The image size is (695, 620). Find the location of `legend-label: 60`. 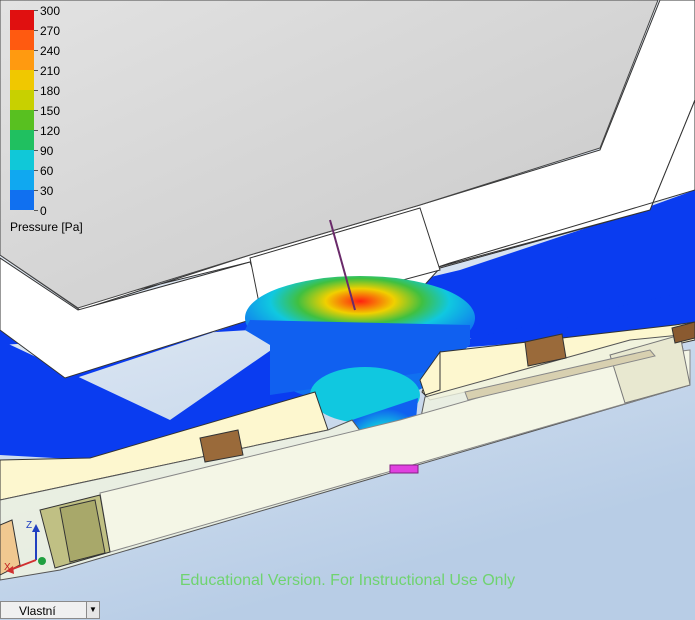

legend-label: 60 is located at coordinates (47, 171).